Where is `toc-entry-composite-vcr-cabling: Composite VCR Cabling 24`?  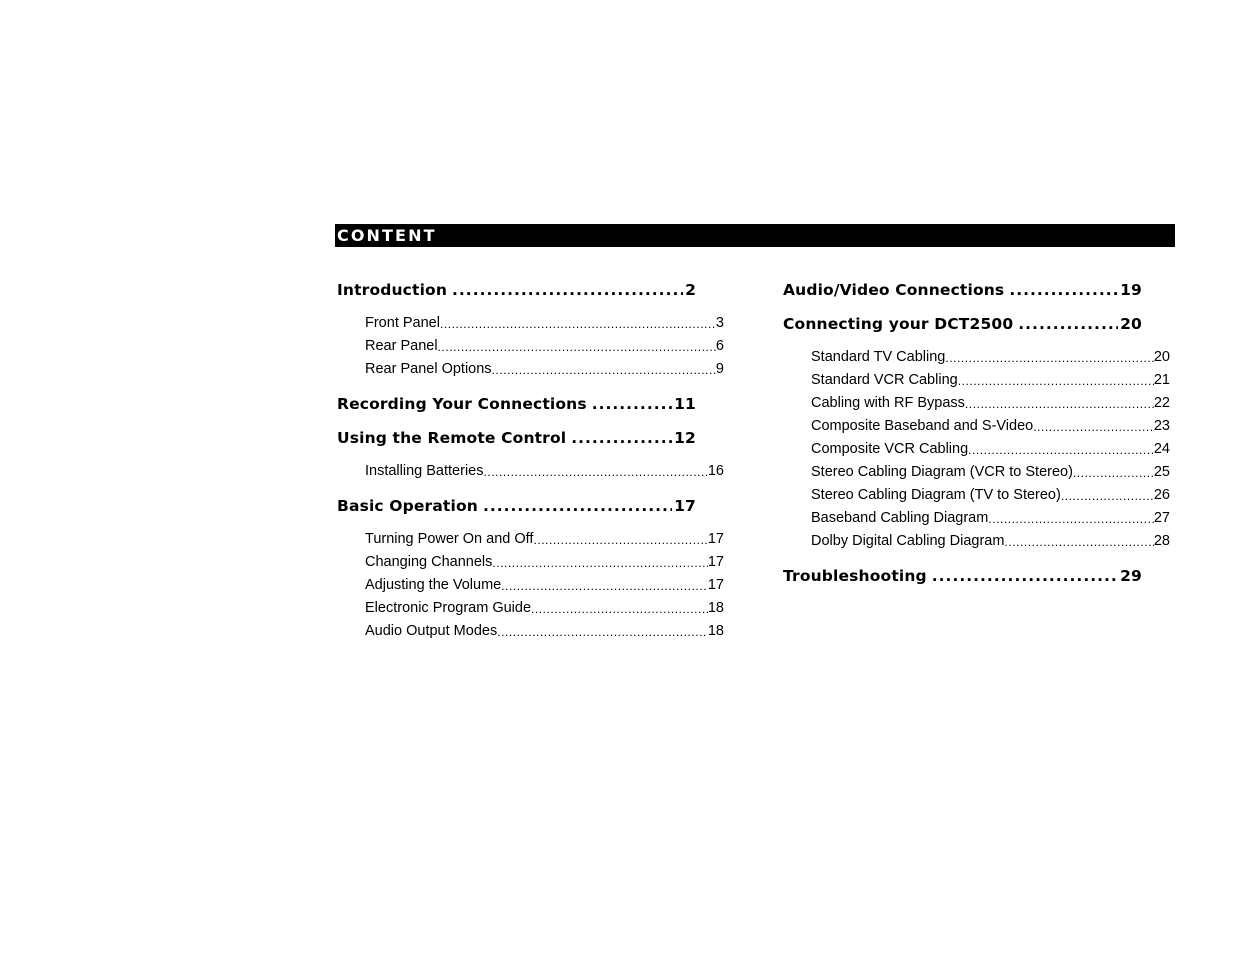
toc-entry-composite-vcr-cabling: Composite VCR Cabling 24 is located at coordinates (976, 452).